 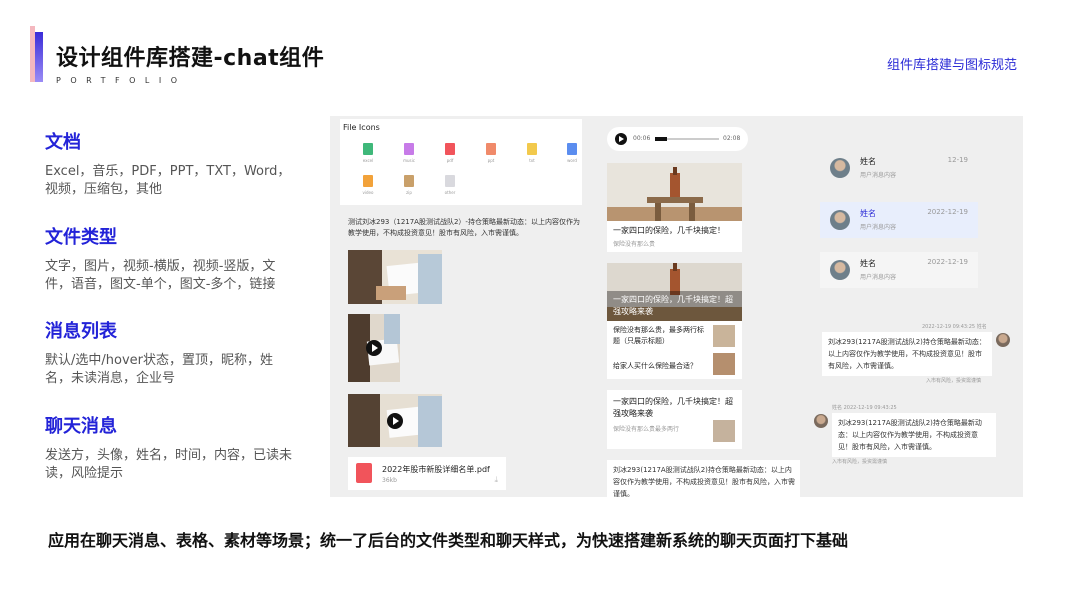 I want to click on article-cover-title: 一家四口的保险，几千块搞定！超强攻略来袭, so click(x=673, y=305).